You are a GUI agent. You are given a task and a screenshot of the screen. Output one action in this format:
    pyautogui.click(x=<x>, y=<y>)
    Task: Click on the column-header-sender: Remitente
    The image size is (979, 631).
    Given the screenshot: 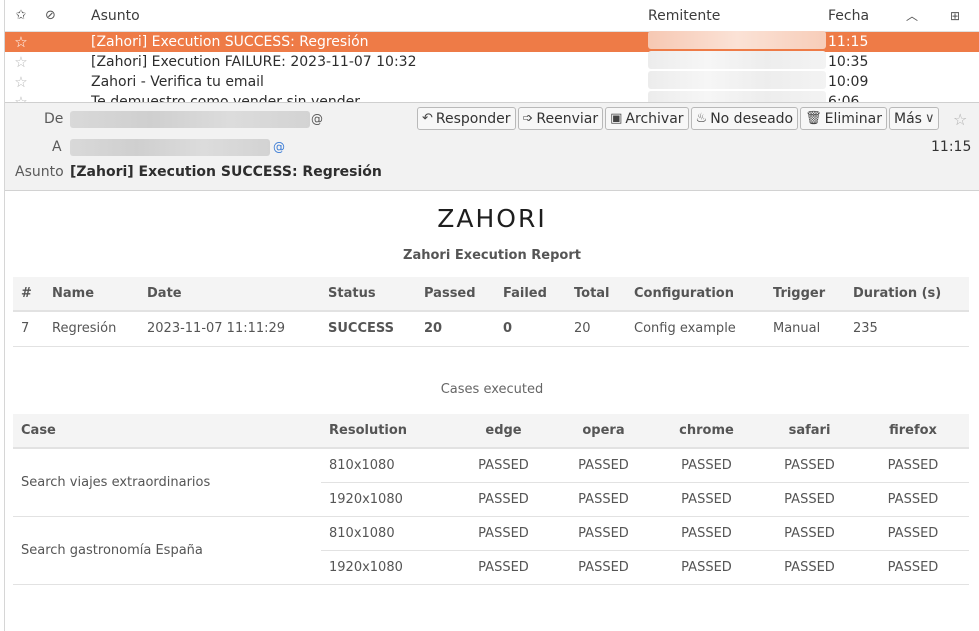 What is the action you would take?
    pyautogui.click(x=738, y=16)
    